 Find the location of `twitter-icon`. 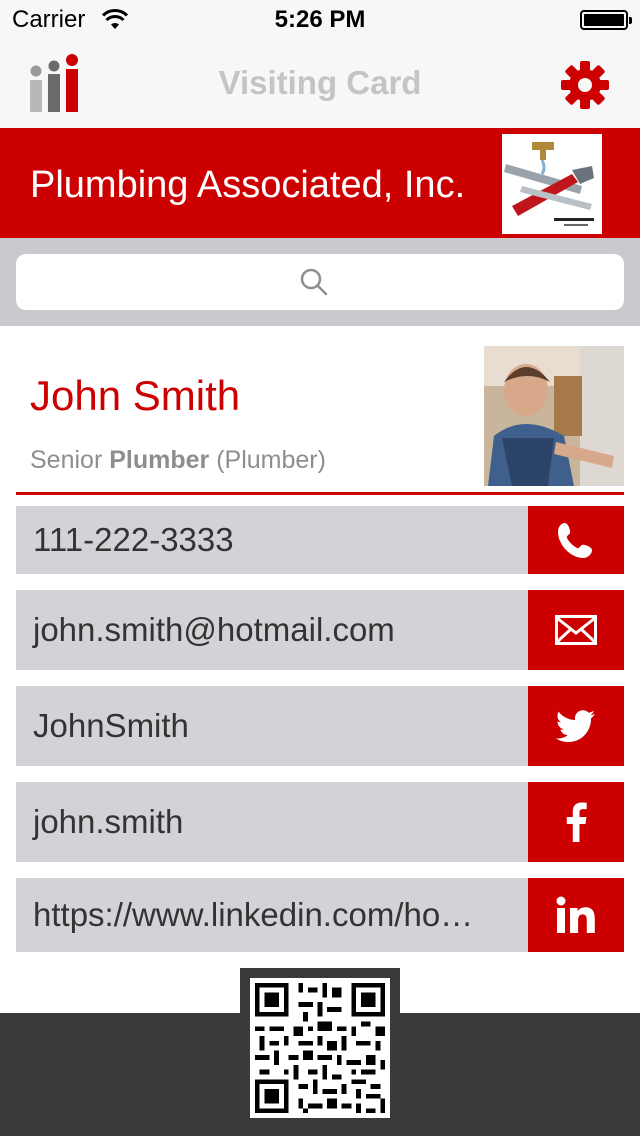

twitter-icon is located at coordinates (575, 726).